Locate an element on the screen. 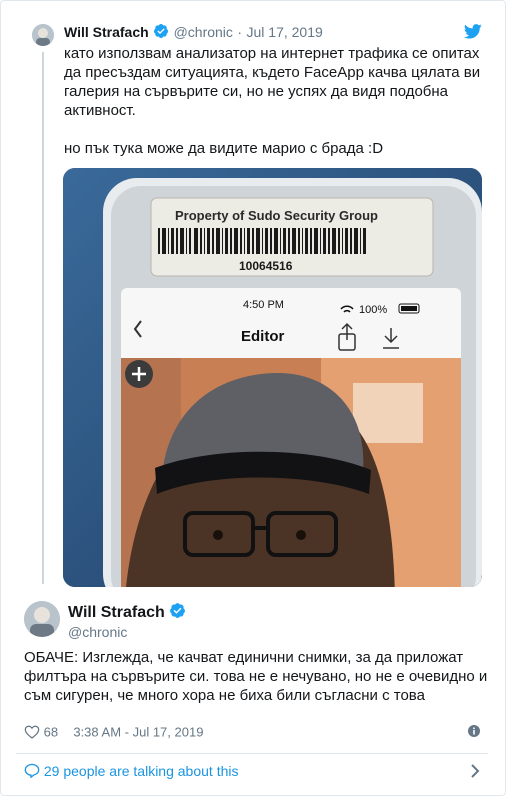 The width and height of the screenshot is (506, 796). thread-connector-line is located at coordinates (43, 318).